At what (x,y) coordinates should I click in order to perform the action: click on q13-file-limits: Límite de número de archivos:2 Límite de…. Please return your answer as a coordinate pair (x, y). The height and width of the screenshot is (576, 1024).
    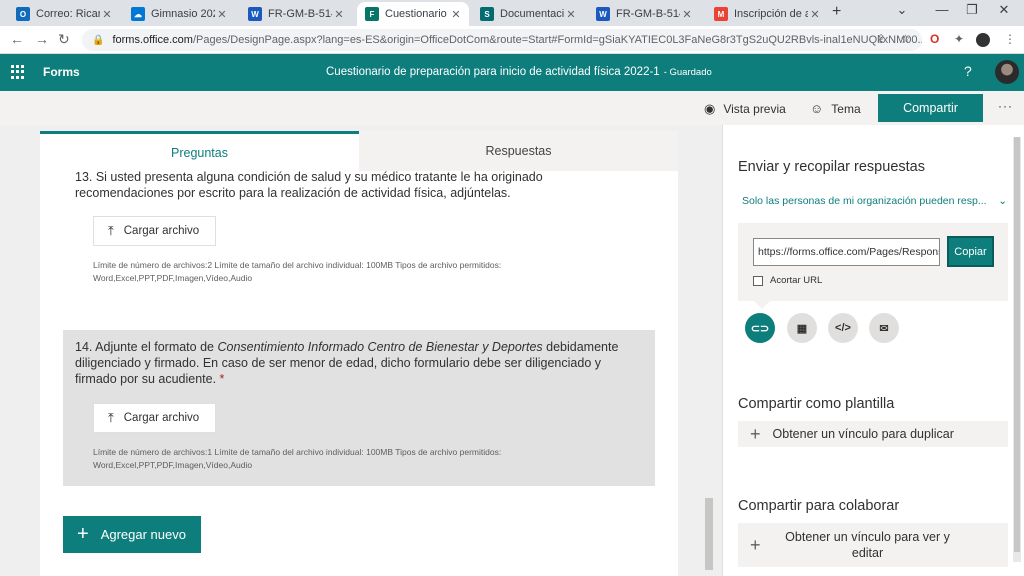
    Looking at the image, I should click on (328, 272).